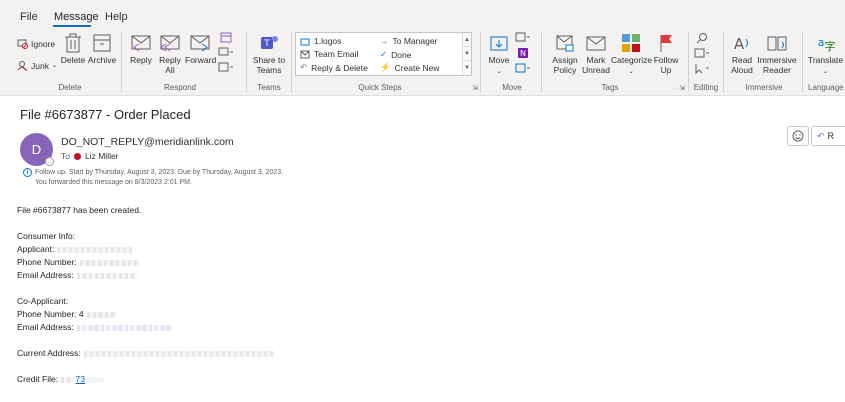 Image resolution: width=845 pixels, height=402 pixels. What do you see at coordinates (269, 60) in the screenshot?
I see `share-label-1: Share to` at bounding box center [269, 60].